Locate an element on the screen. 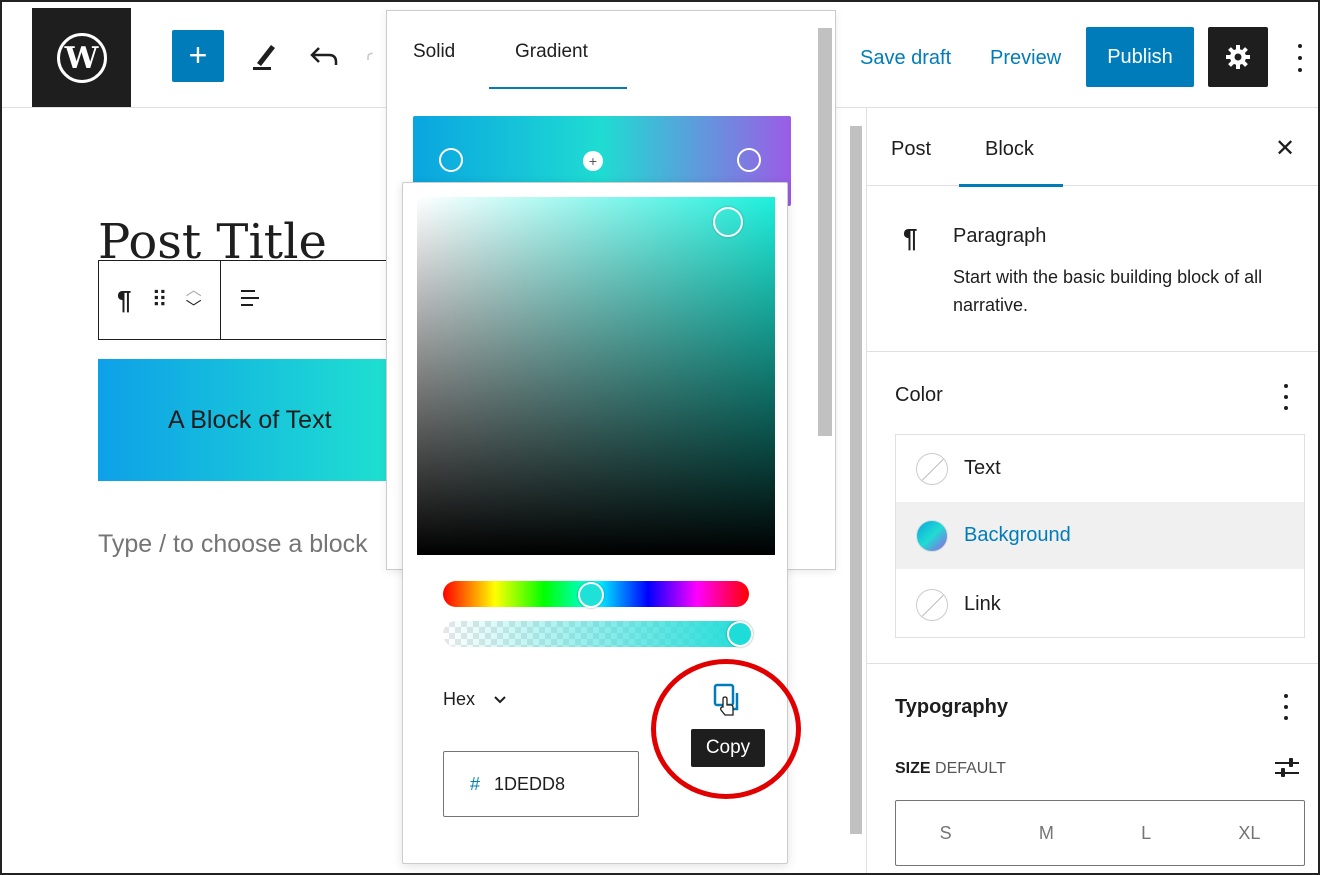 The image size is (1320, 875). color-panel-title: Color is located at coordinates (919, 395).